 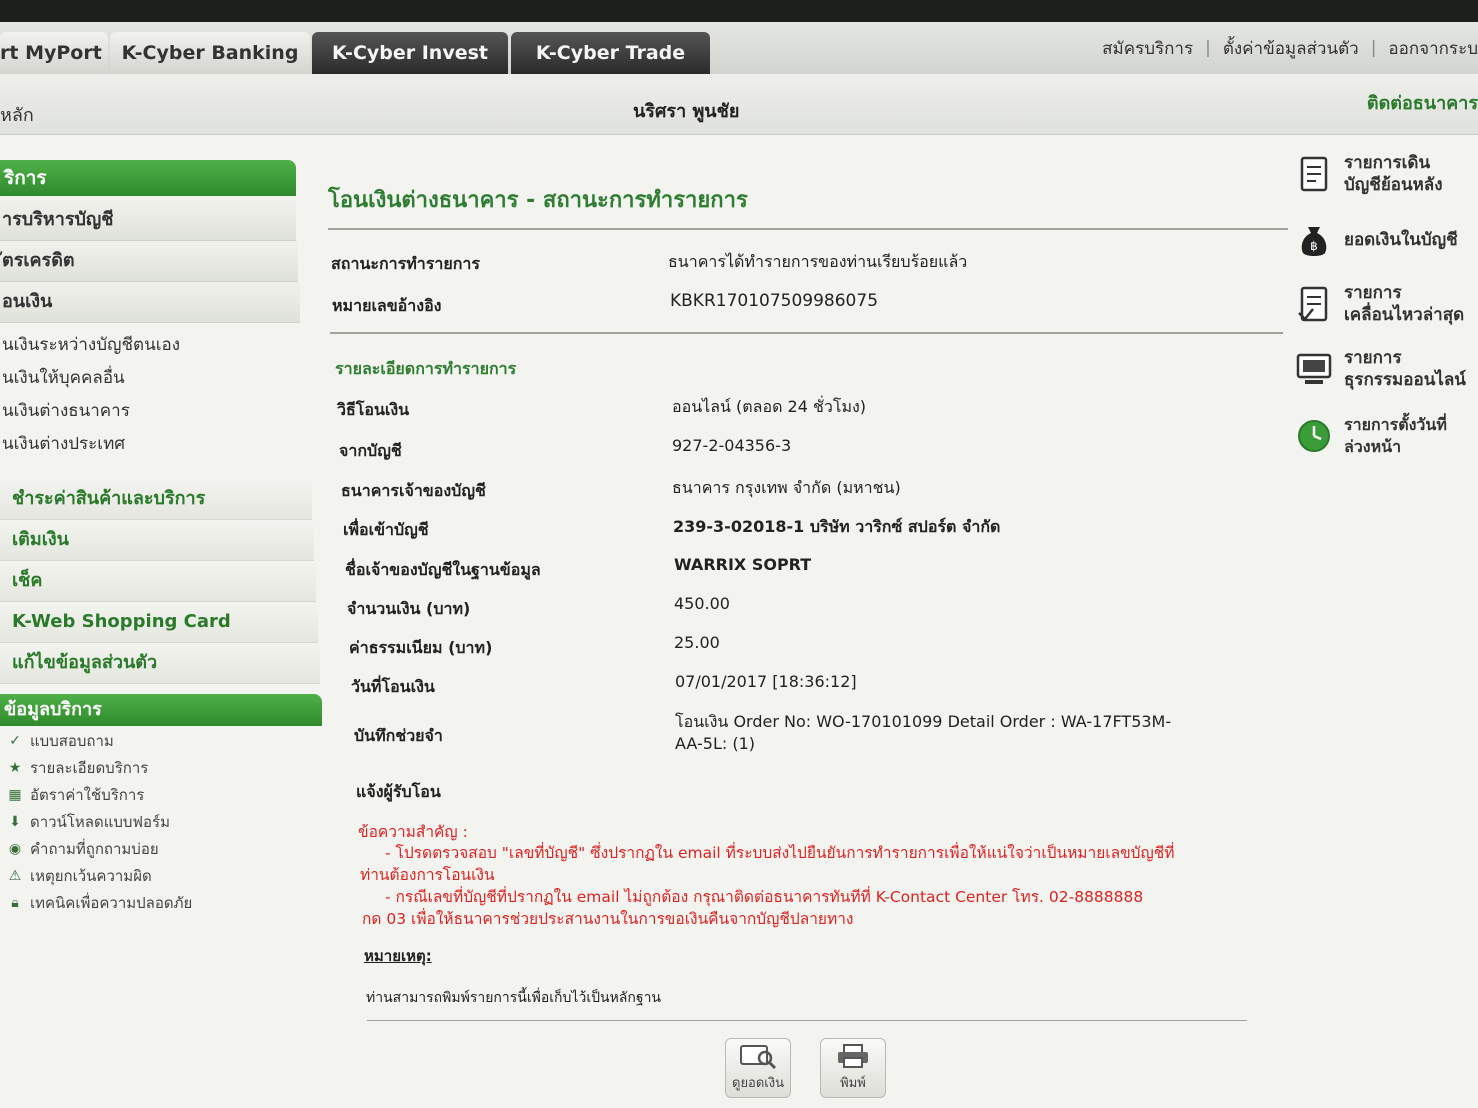 I want to click on personal-settings-link: ตั้งค่าข้อมูลส่วนตัว, so click(x=1291, y=48).